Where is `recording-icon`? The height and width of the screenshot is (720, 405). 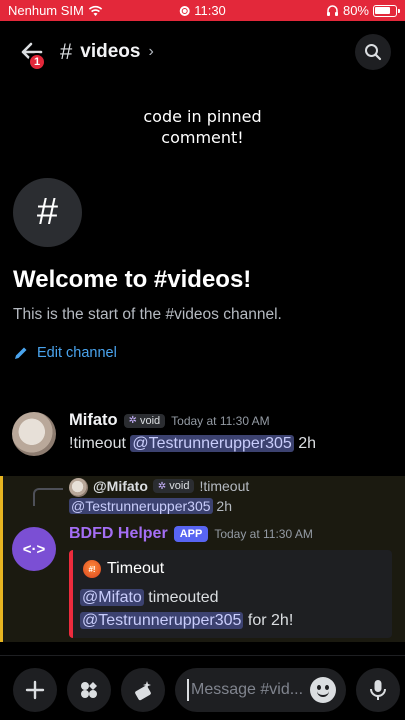 recording-icon is located at coordinates (184, 10).